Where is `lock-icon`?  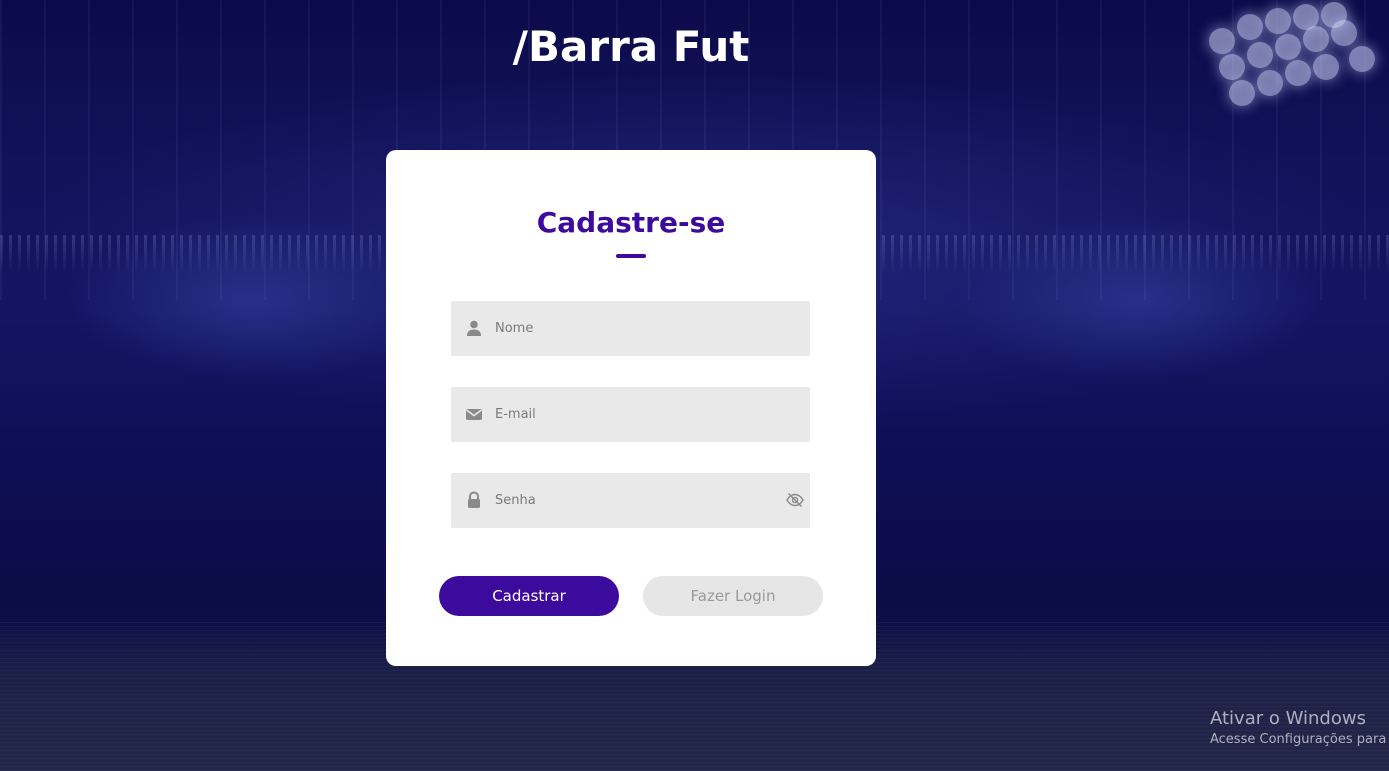 lock-icon is located at coordinates (474, 499).